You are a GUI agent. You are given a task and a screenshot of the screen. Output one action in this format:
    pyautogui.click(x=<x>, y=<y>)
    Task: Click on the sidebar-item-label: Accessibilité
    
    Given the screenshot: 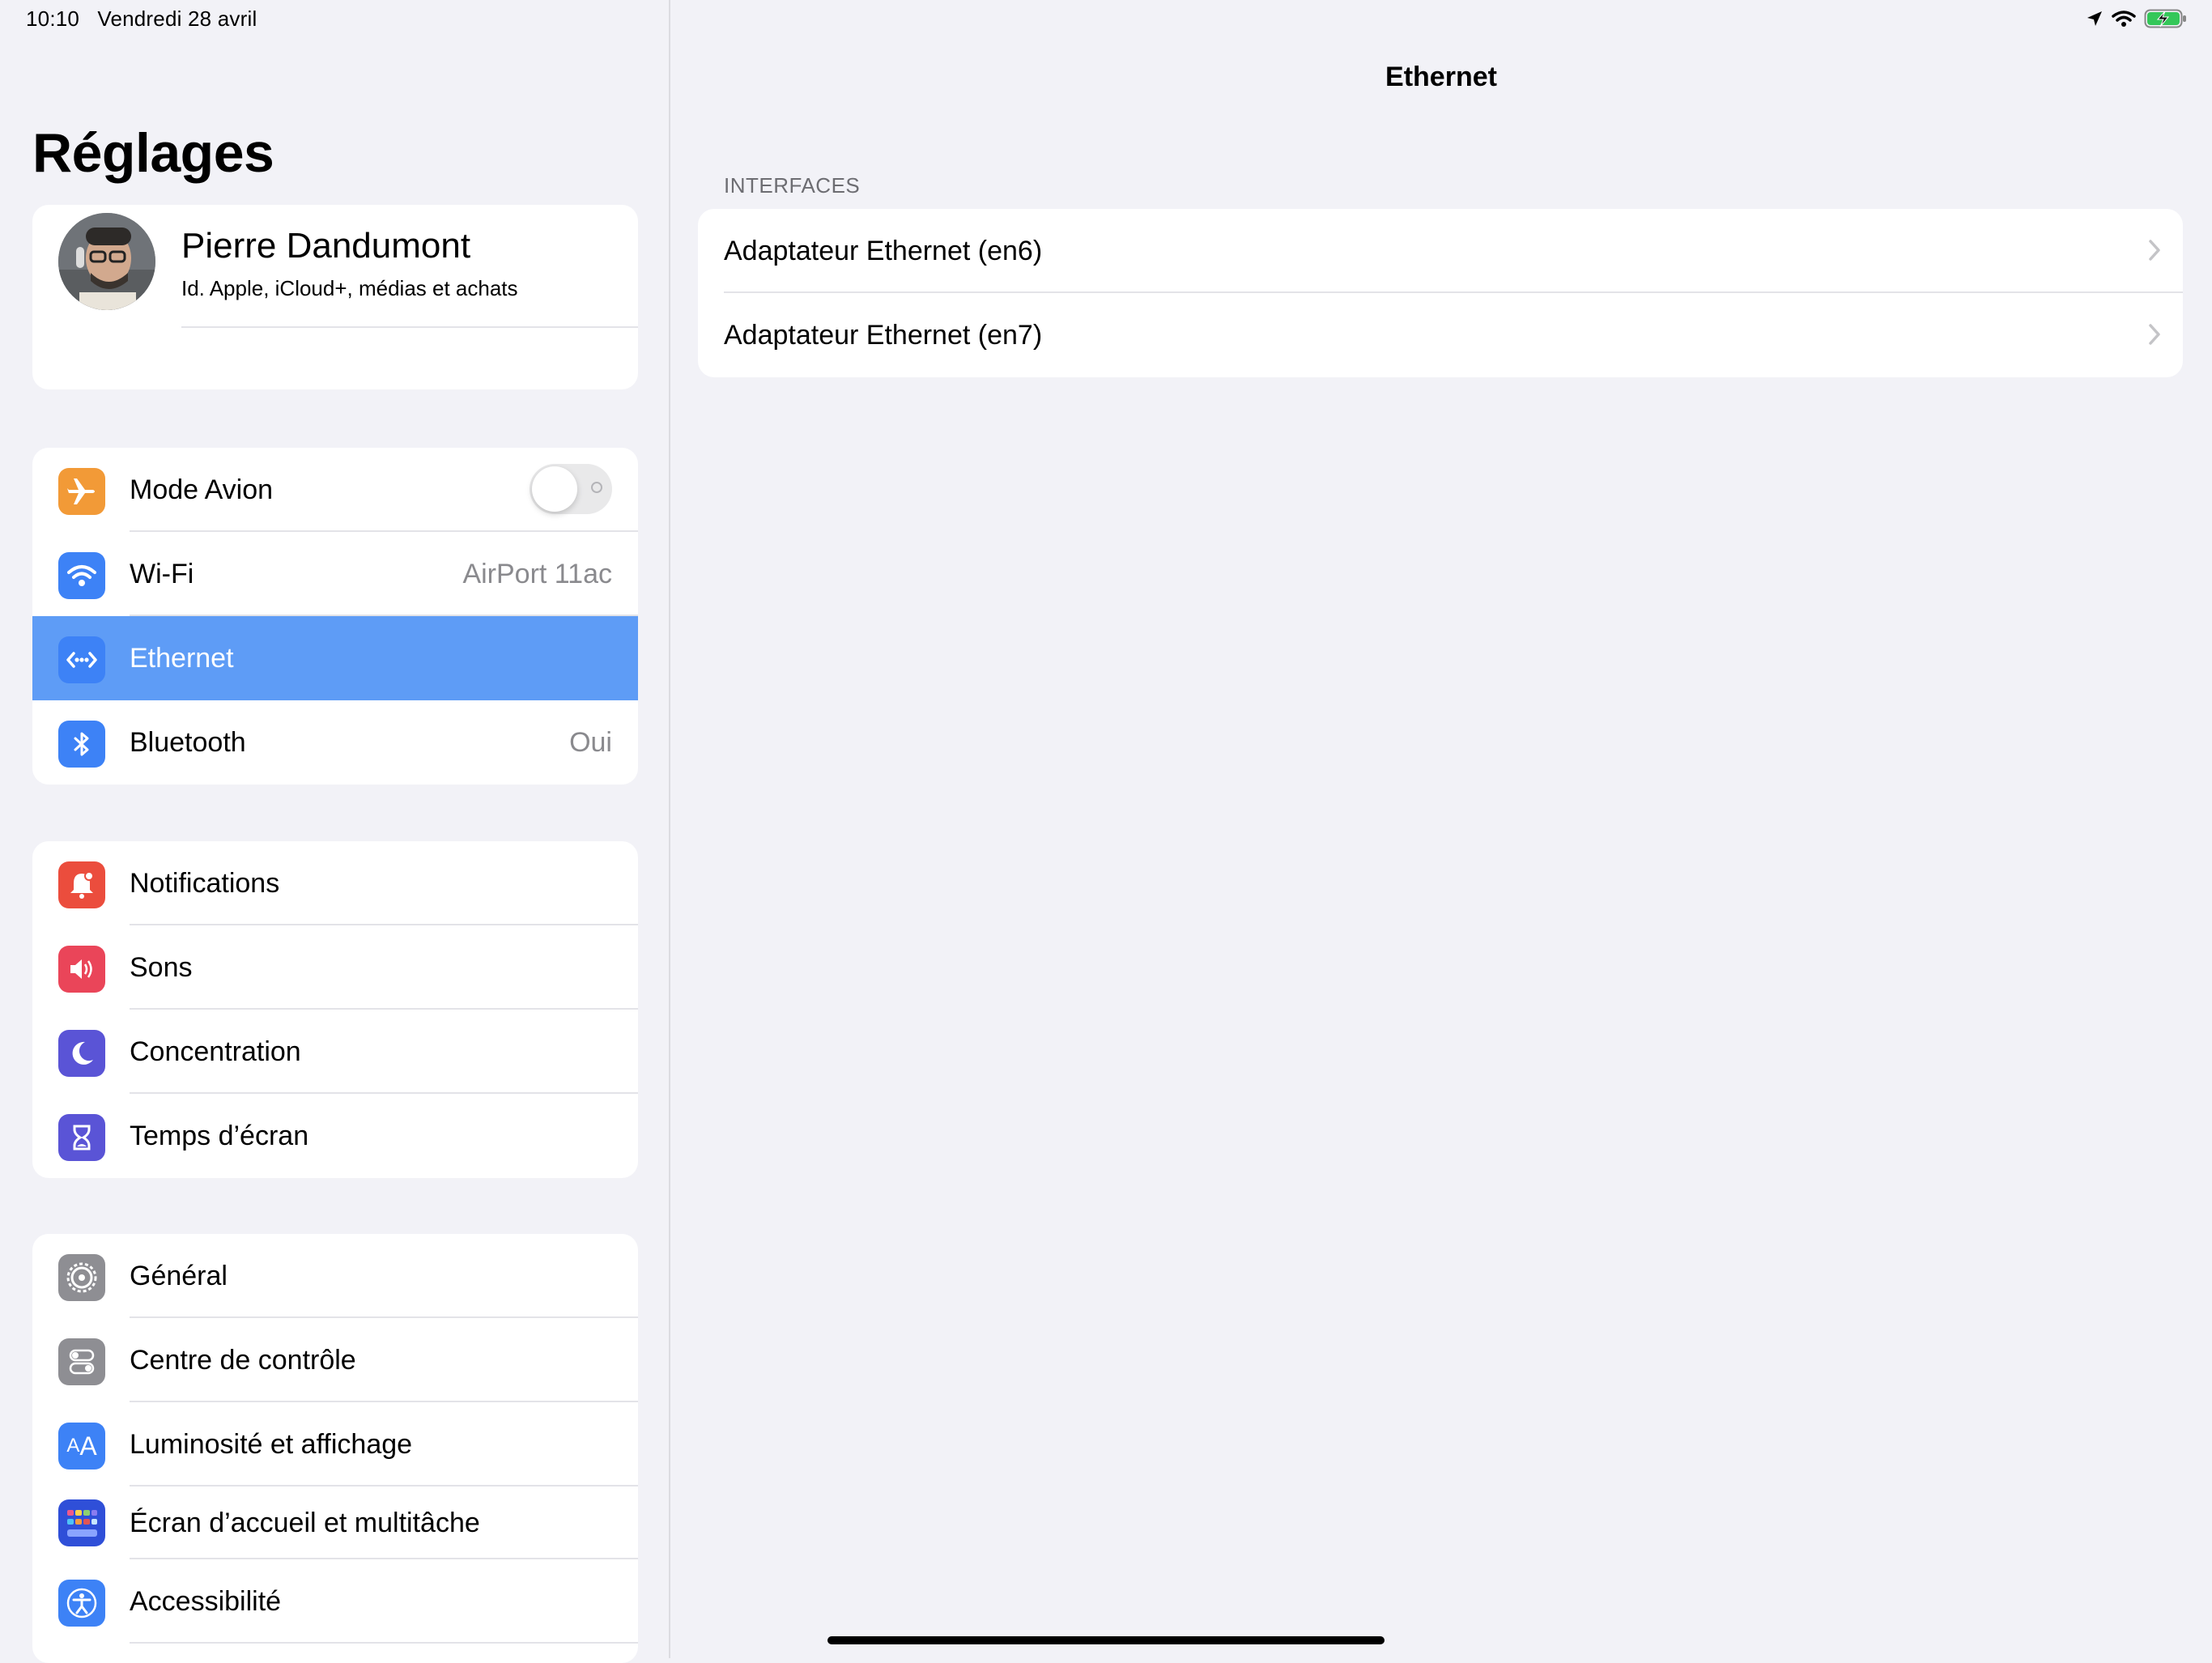 What is the action you would take?
    pyautogui.click(x=206, y=1601)
    